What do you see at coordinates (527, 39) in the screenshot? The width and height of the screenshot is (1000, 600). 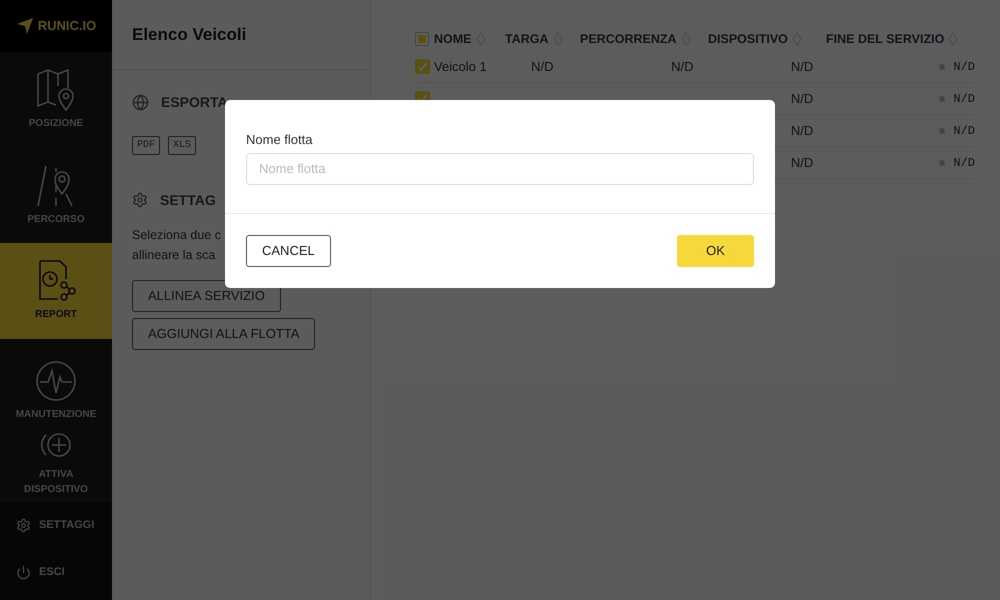 I see `column-header: TARGA` at bounding box center [527, 39].